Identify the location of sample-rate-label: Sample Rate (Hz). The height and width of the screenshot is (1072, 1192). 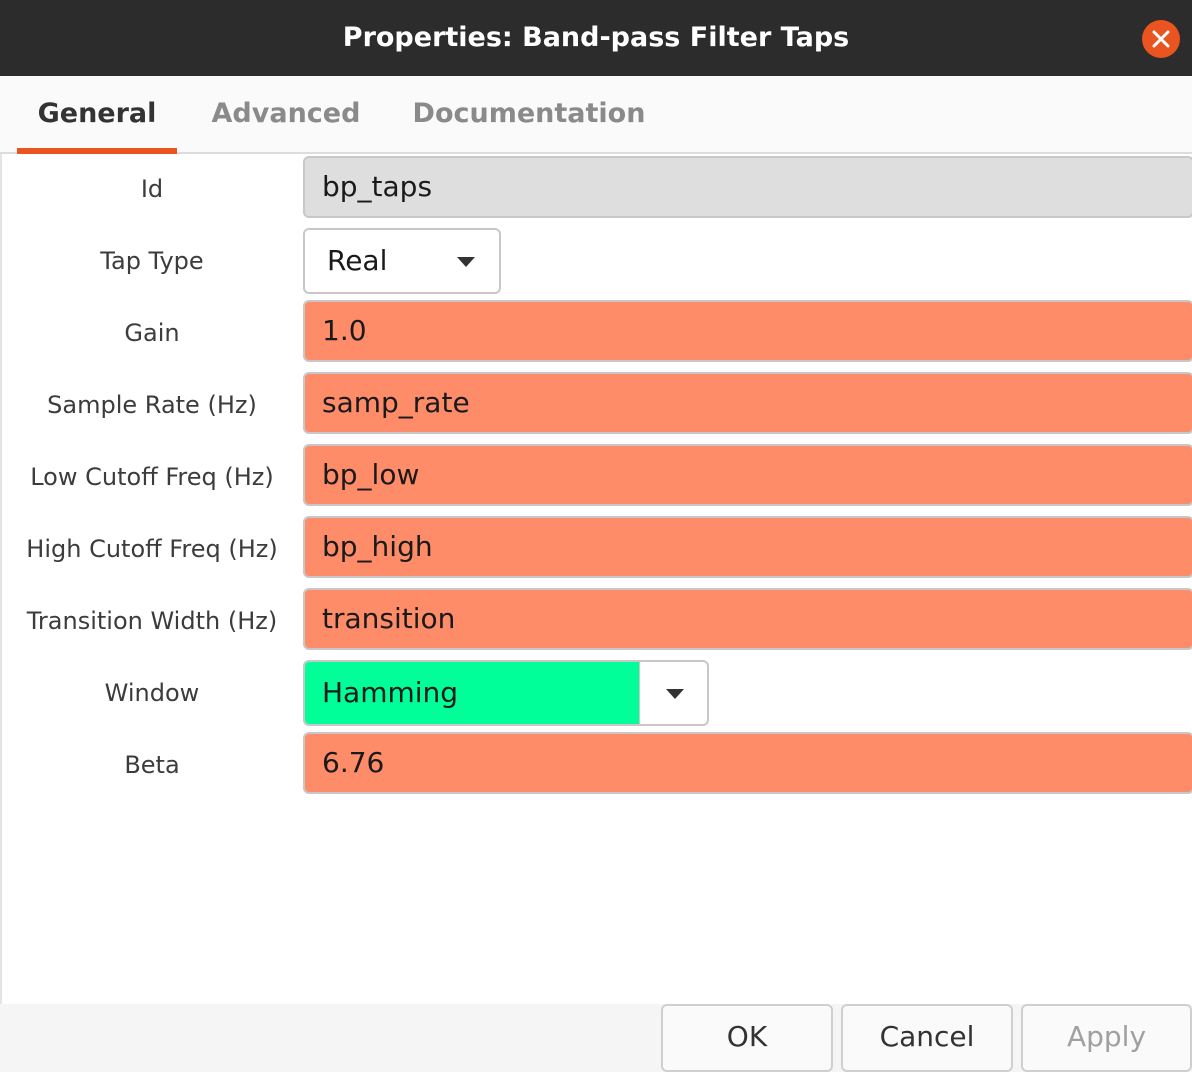
(152, 405).